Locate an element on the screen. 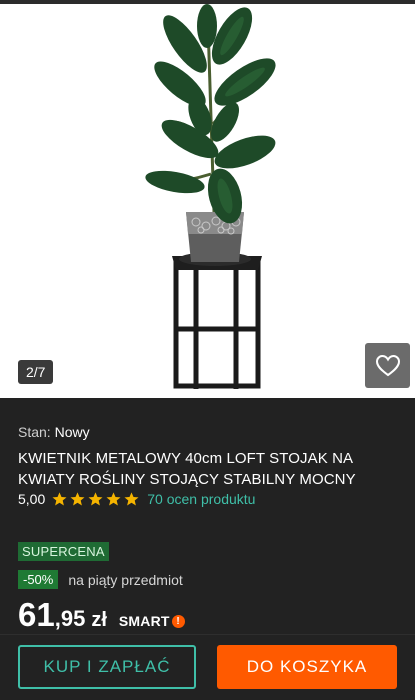 This screenshot has height=700, width=415. condition-label: Stan: is located at coordinates (34, 432).